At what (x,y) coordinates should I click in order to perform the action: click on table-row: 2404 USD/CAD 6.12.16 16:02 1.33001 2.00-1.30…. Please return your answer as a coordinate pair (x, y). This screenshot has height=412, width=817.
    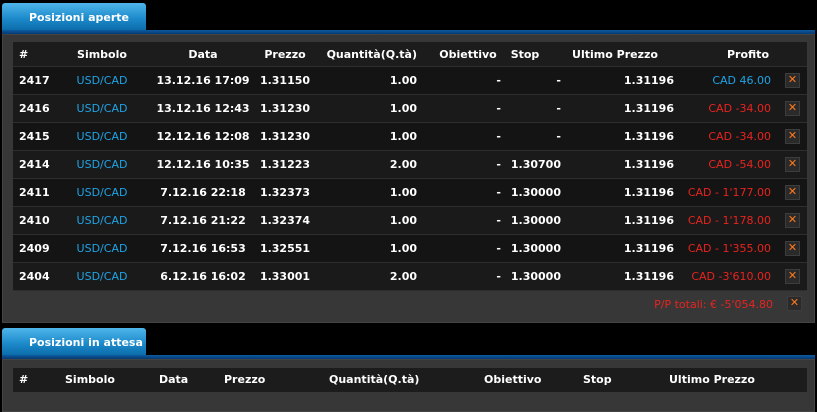
    Looking at the image, I should click on (410, 277).